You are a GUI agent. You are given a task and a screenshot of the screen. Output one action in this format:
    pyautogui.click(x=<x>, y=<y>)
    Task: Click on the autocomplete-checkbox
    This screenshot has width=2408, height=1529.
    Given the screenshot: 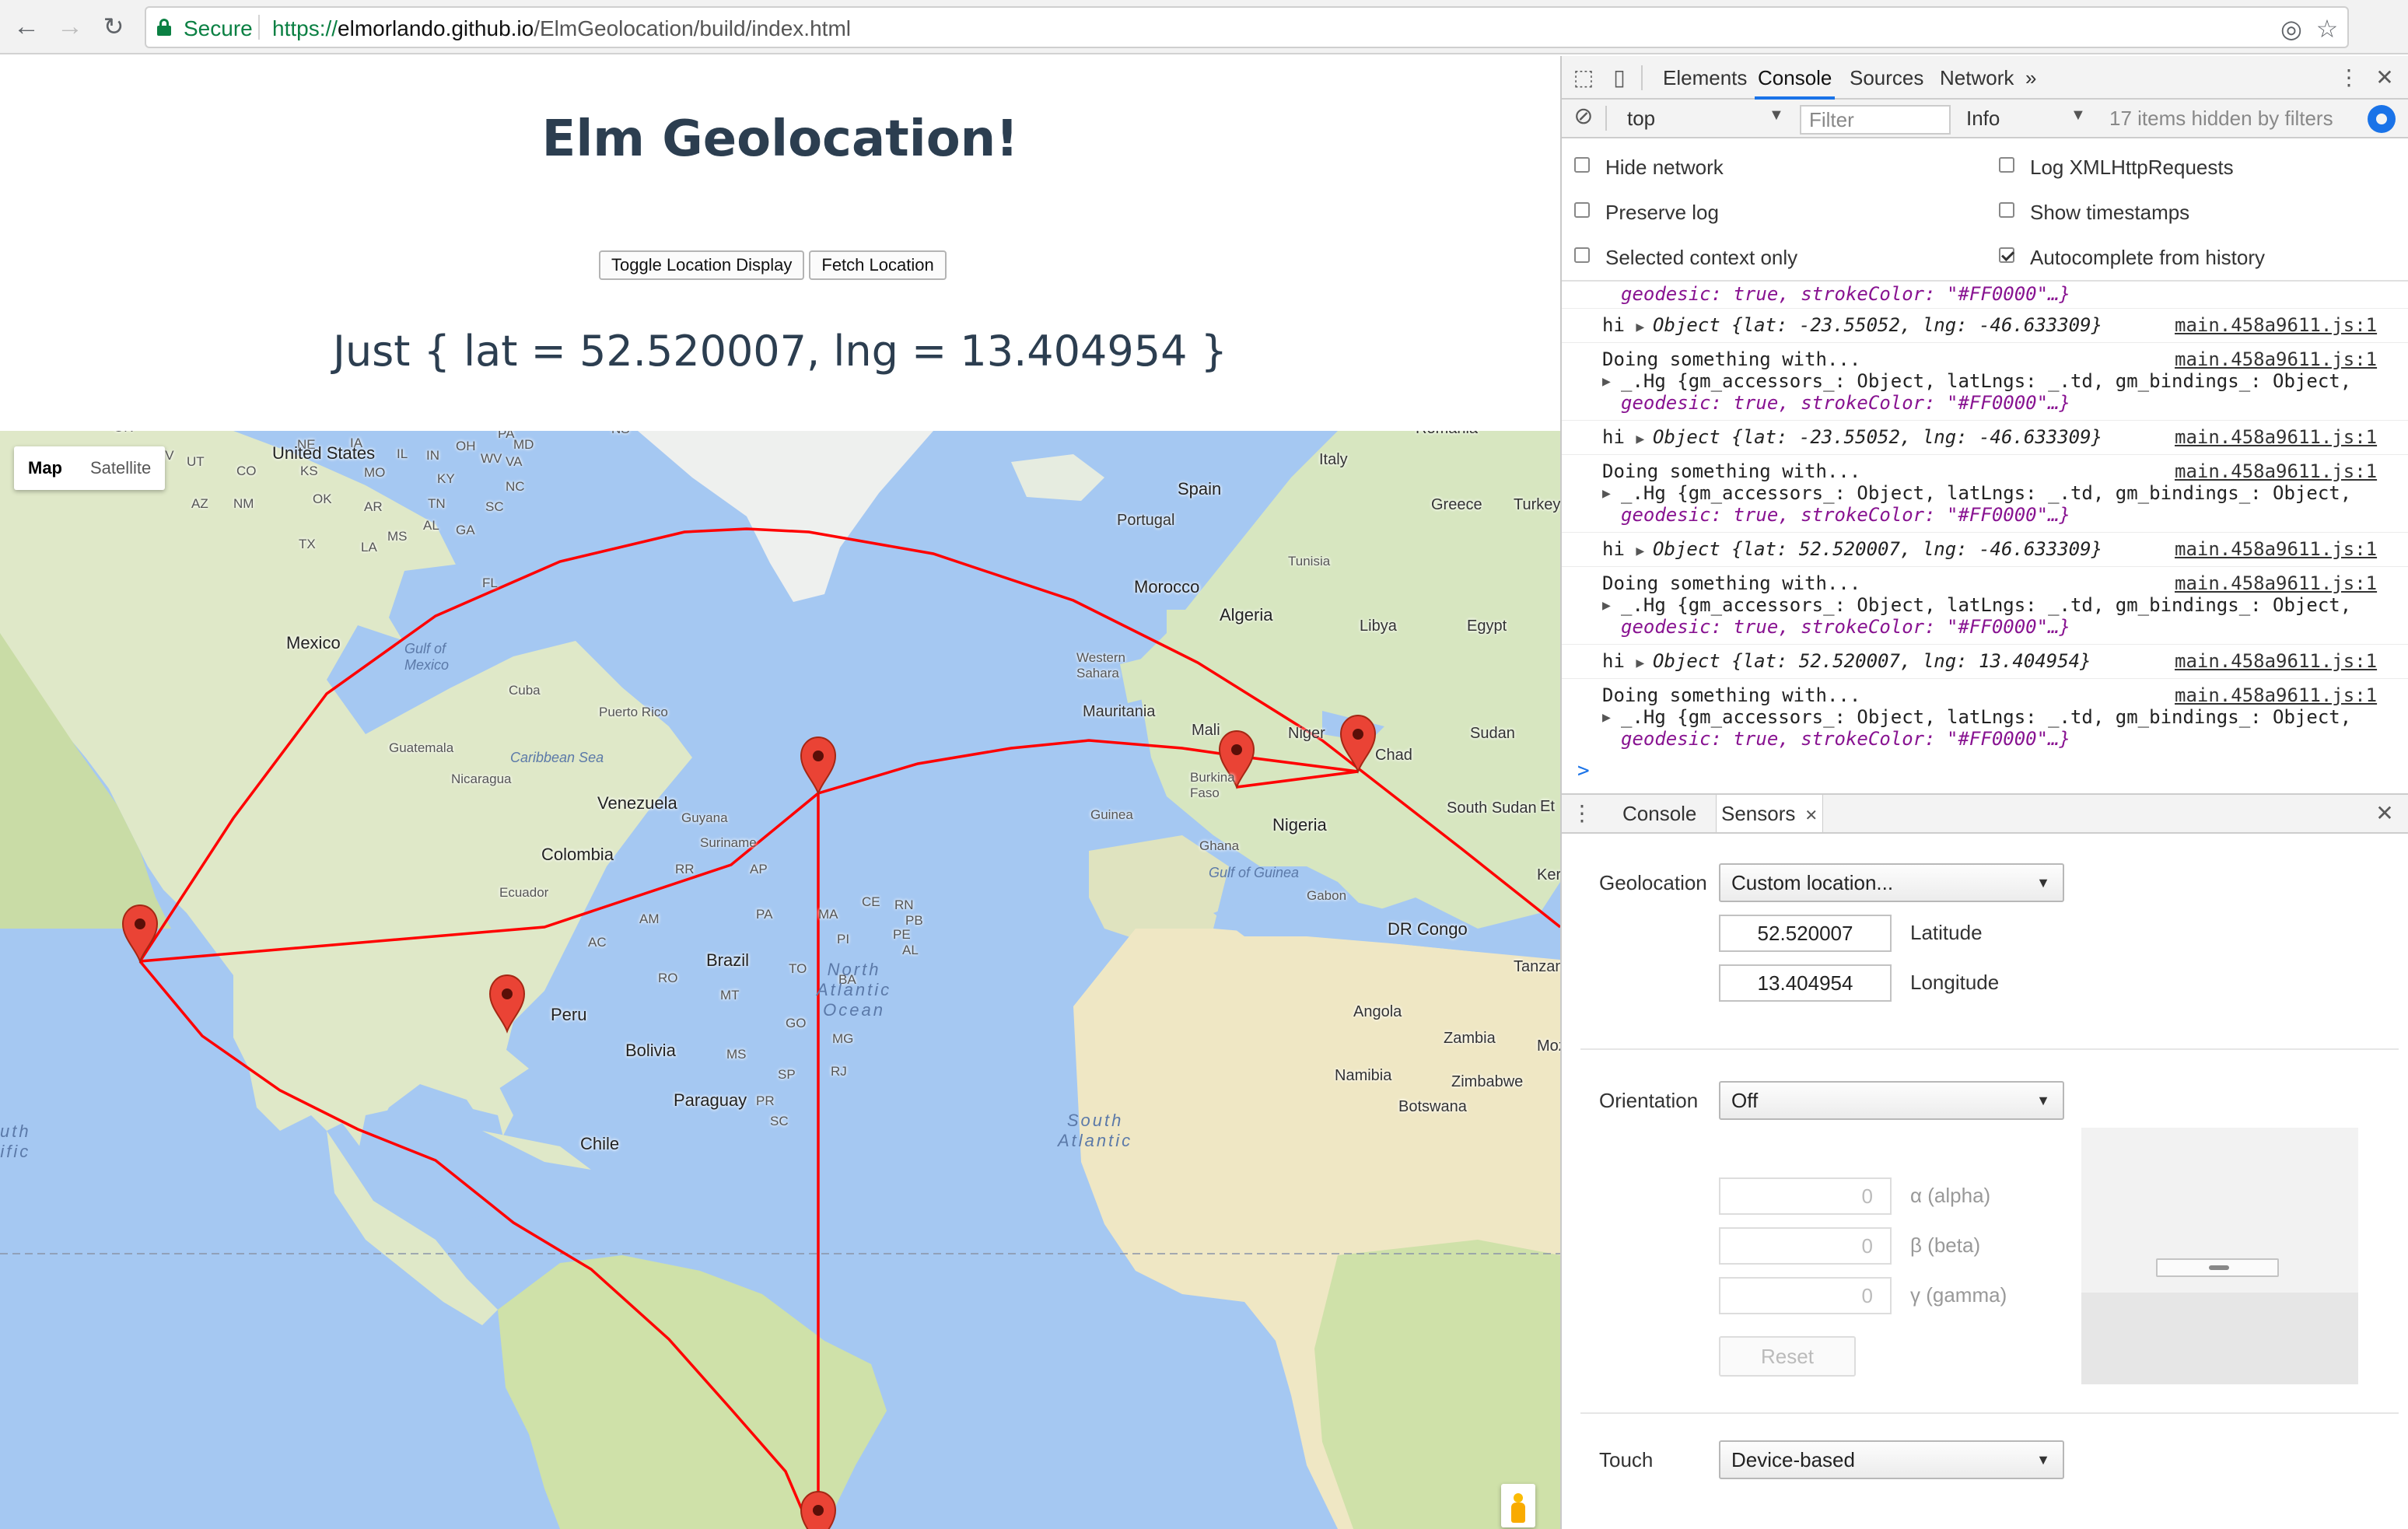 What is the action you would take?
    pyautogui.click(x=2007, y=255)
    